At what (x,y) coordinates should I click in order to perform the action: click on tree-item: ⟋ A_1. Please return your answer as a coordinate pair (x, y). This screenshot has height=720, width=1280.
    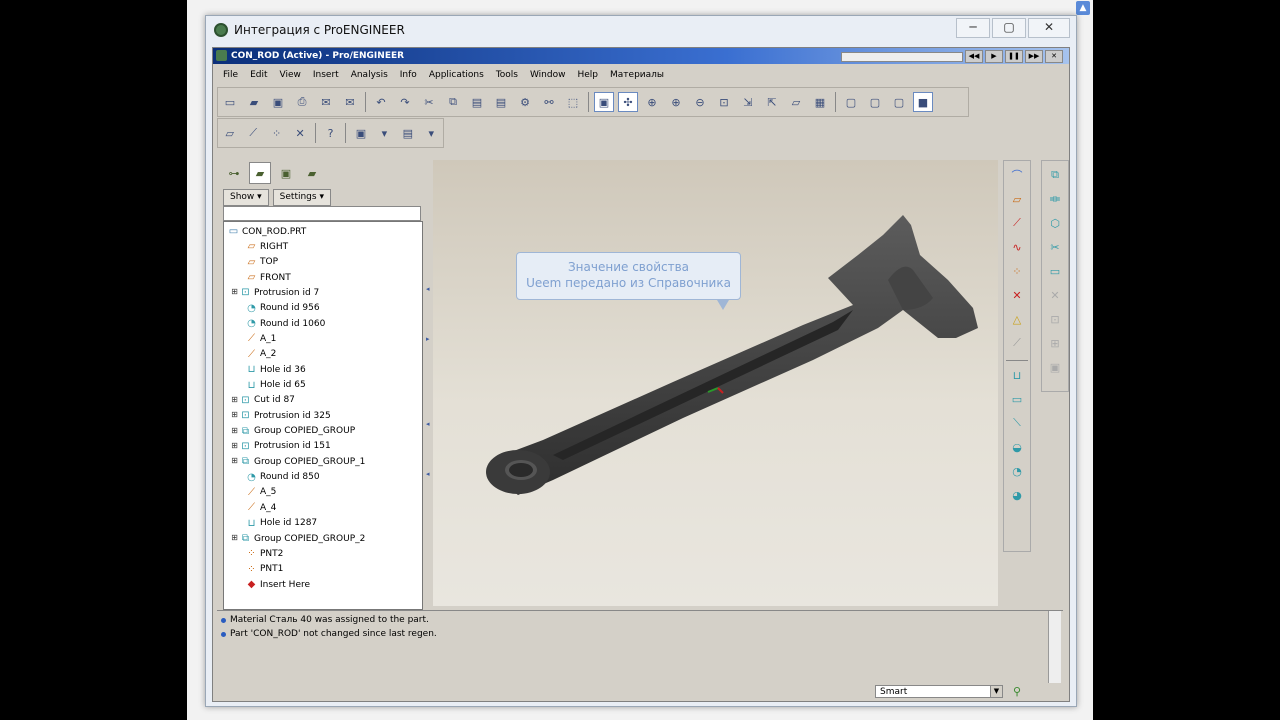
    Looking at the image, I should click on (261, 338).